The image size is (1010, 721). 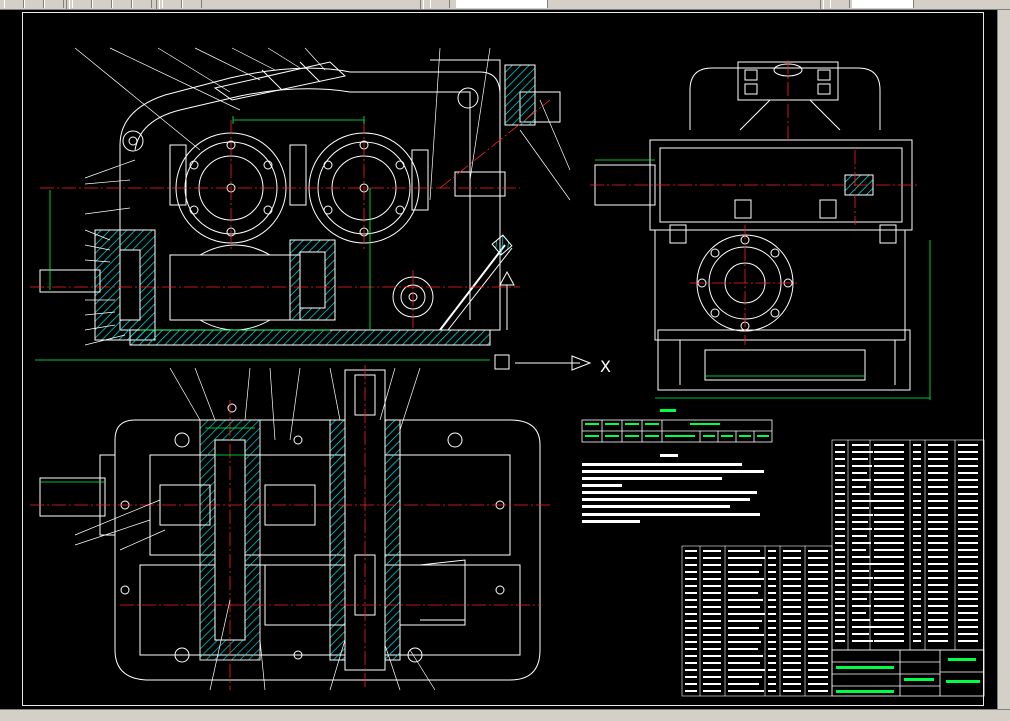 What do you see at coordinates (831, 568) in the screenshot?
I see `parts-list-rows` at bounding box center [831, 568].